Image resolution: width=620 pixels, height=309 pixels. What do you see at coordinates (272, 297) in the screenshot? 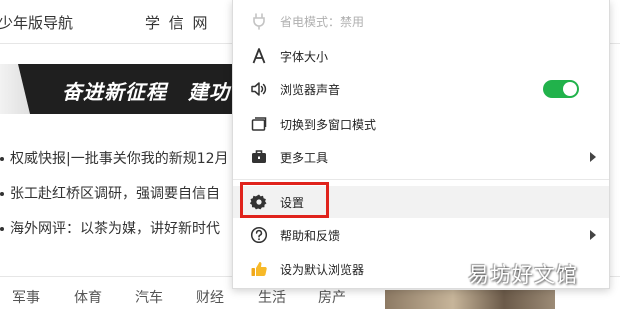
I see `category-life: 生活` at bounding box center [272, 297].